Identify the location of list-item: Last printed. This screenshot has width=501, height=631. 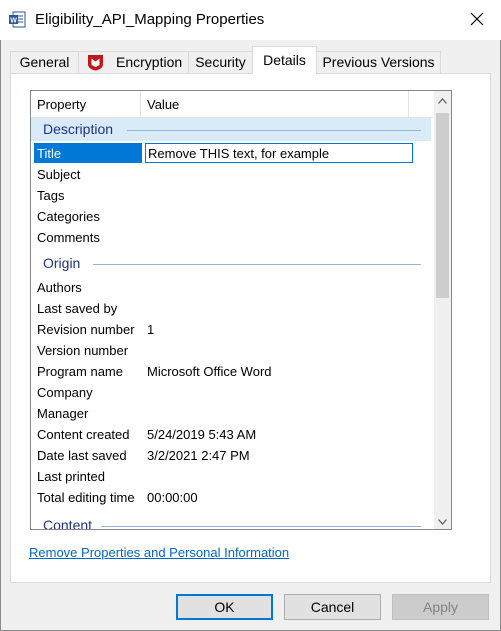
(231, 476).